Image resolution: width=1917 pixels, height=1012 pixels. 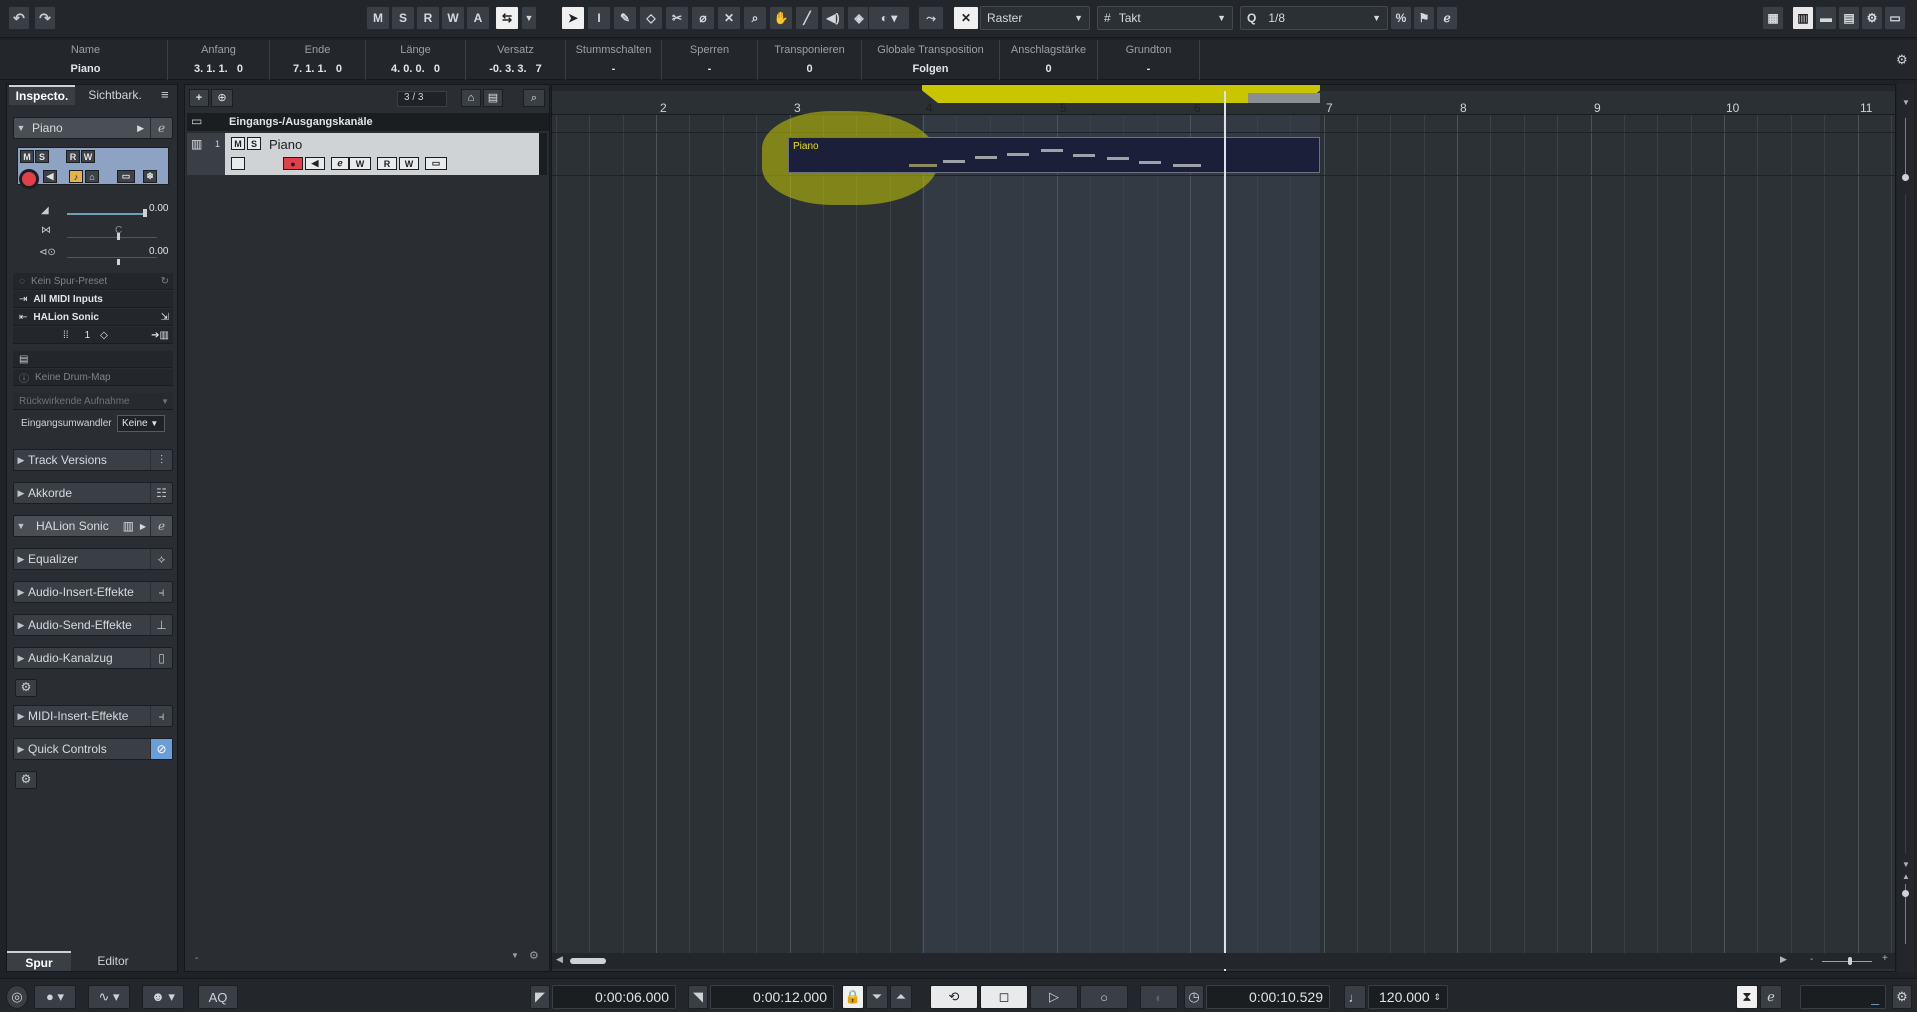 What do you see at coordinates (315, 163) in the screenshot?
I see `track-monitor-button: ◀` at bounding box center [315, 163].